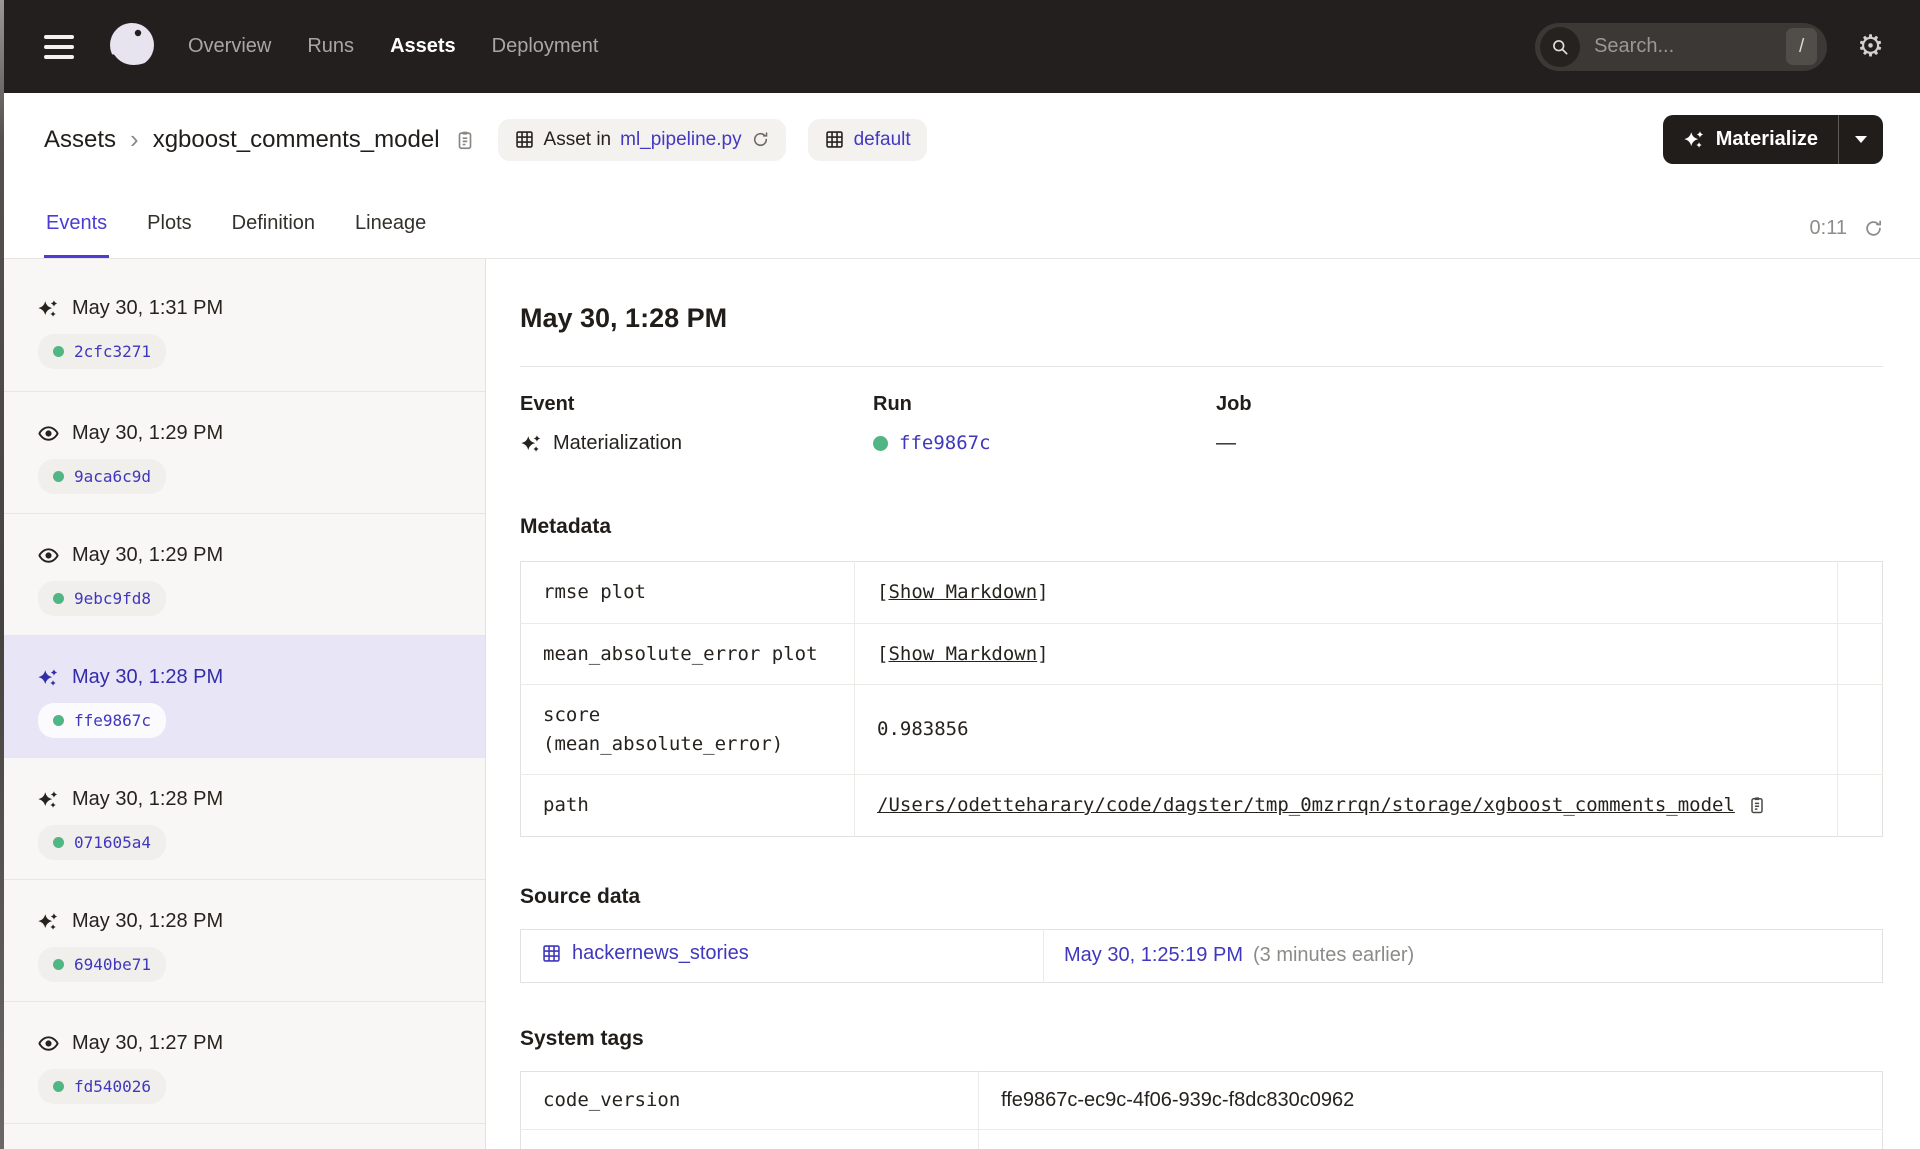  What do you see at coordinates (1234, 404) in the screenshot?
I see `job-label: Job` at bounding box center [1234, 404].